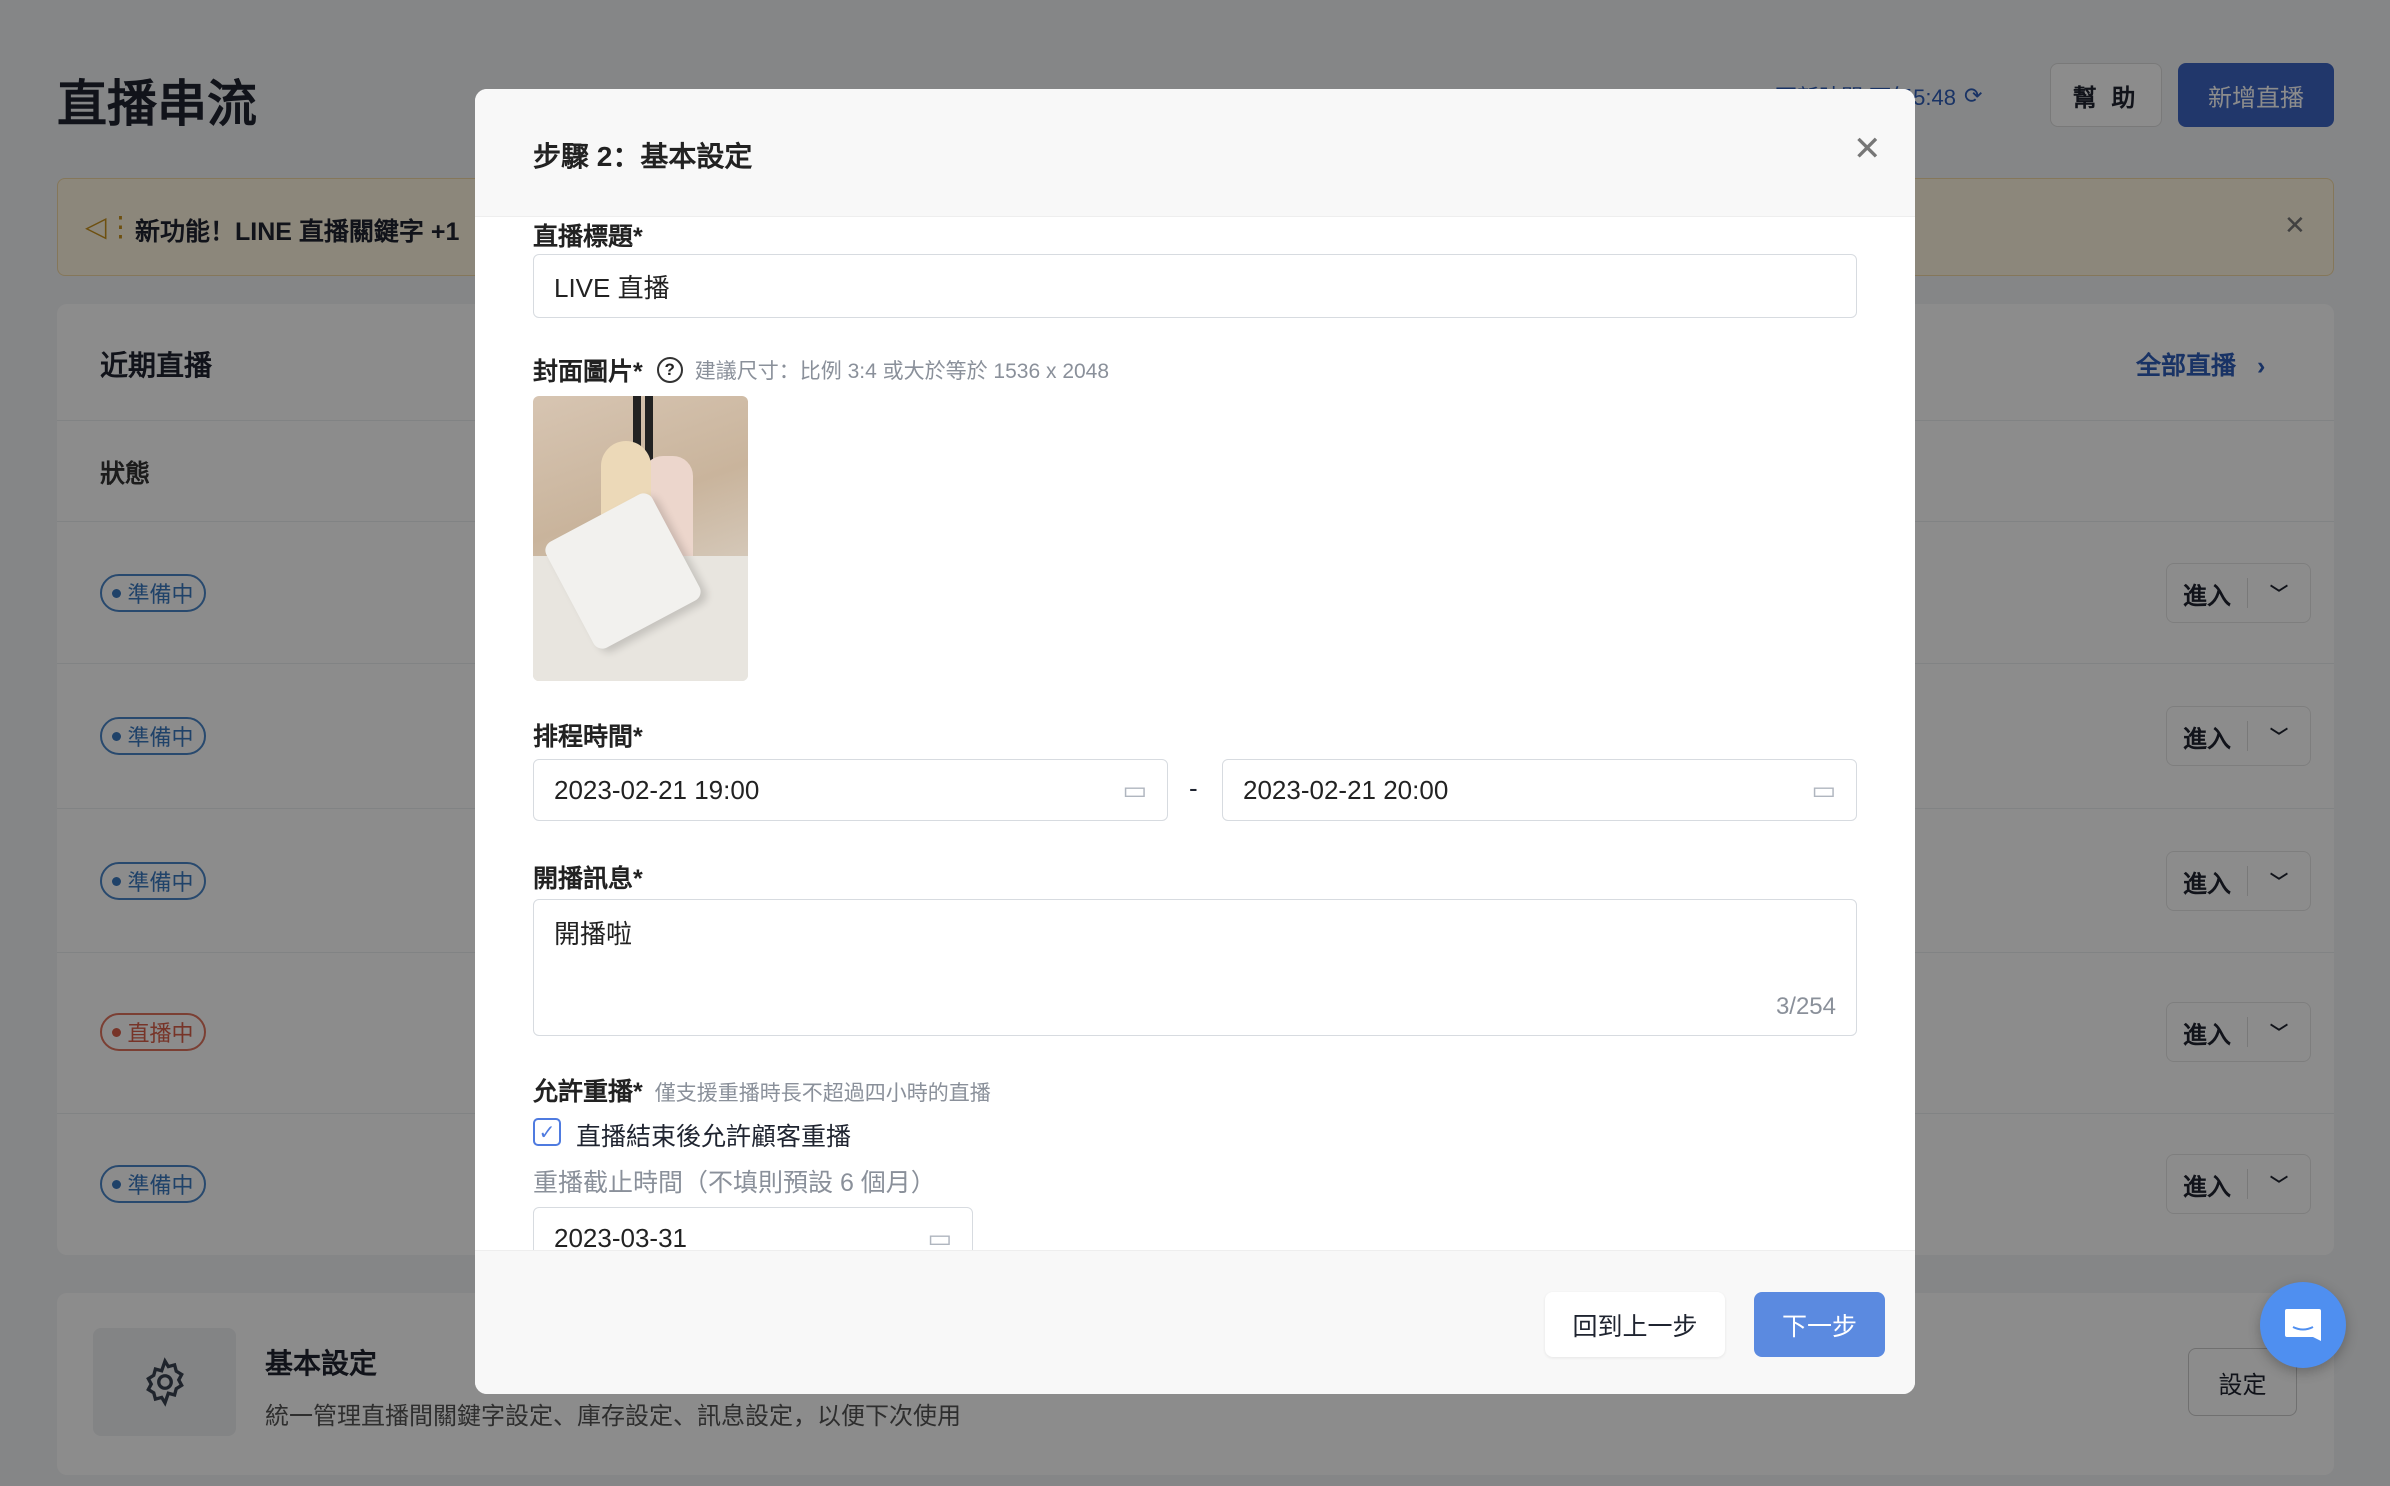 The width and height of the screenshot is (2390, 1486). I want to click on live-title-input: LIVE 直播, so click(1195, 286).